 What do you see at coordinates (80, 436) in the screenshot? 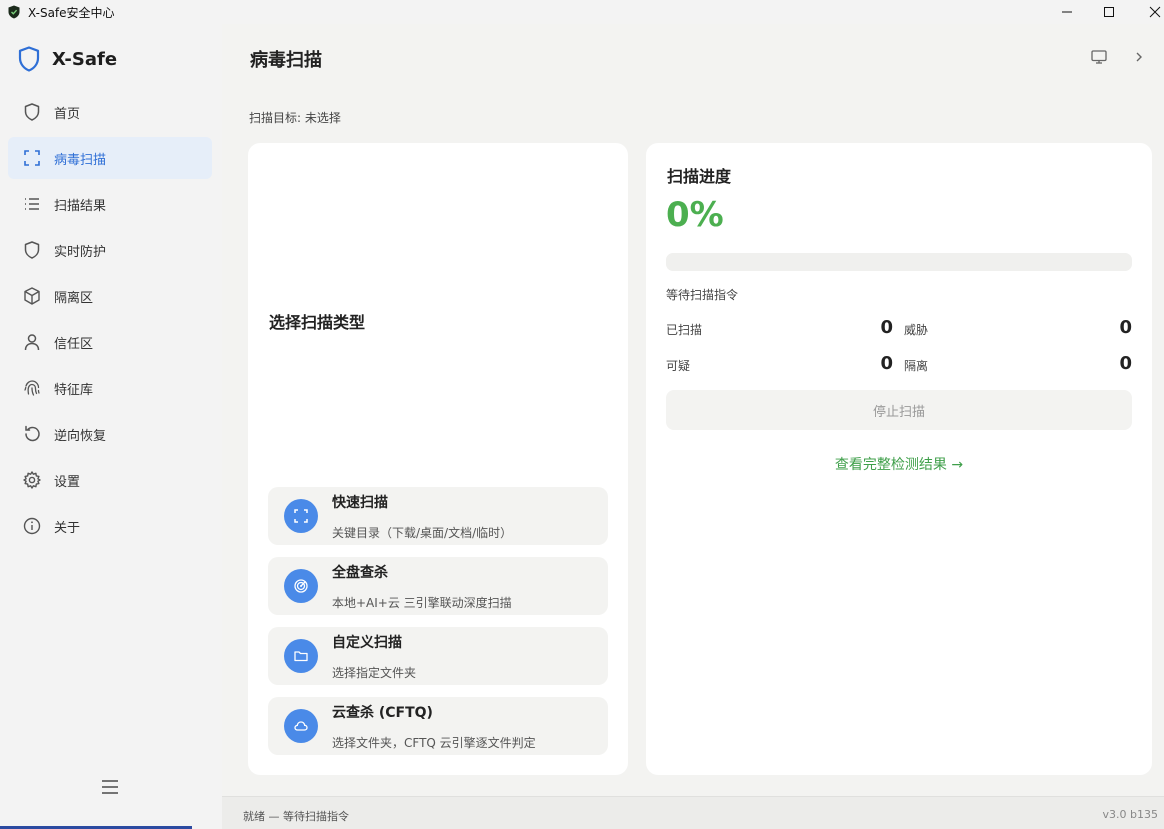
I see `sidebar-item-label: 逆向恢复` at bounding box center [80, 436].